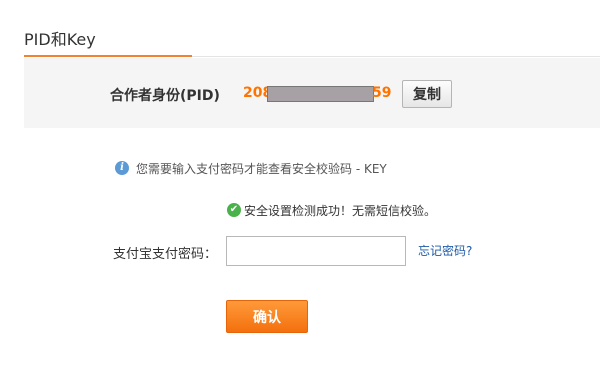 Image resolution: width=600 pixels, height=381 pixels. What do you see at coordinates (234, 210) in the screenshot?
I see `check-icon: ✔` at bounding box center [234, 210].